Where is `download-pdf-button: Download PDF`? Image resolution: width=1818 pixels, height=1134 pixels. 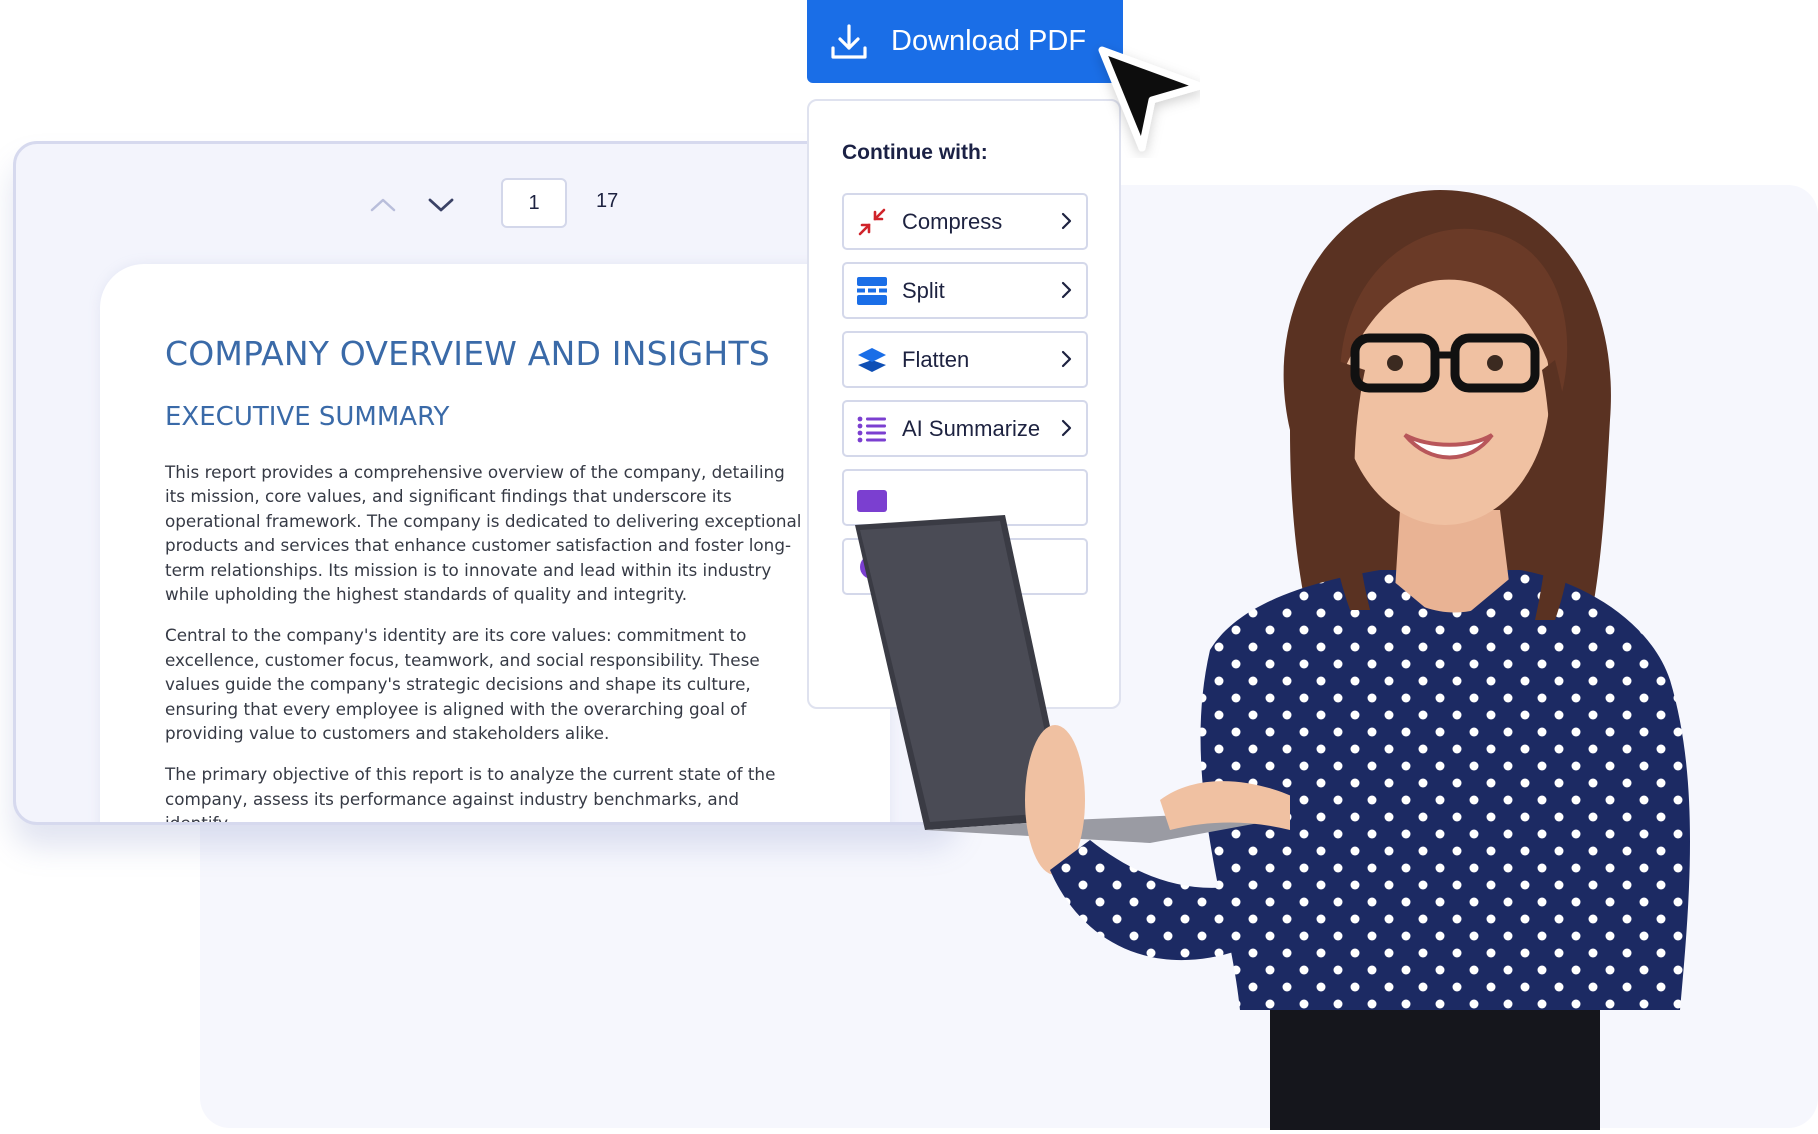 download-pdf-button: Download PDF is located at coordinates (965, 41).